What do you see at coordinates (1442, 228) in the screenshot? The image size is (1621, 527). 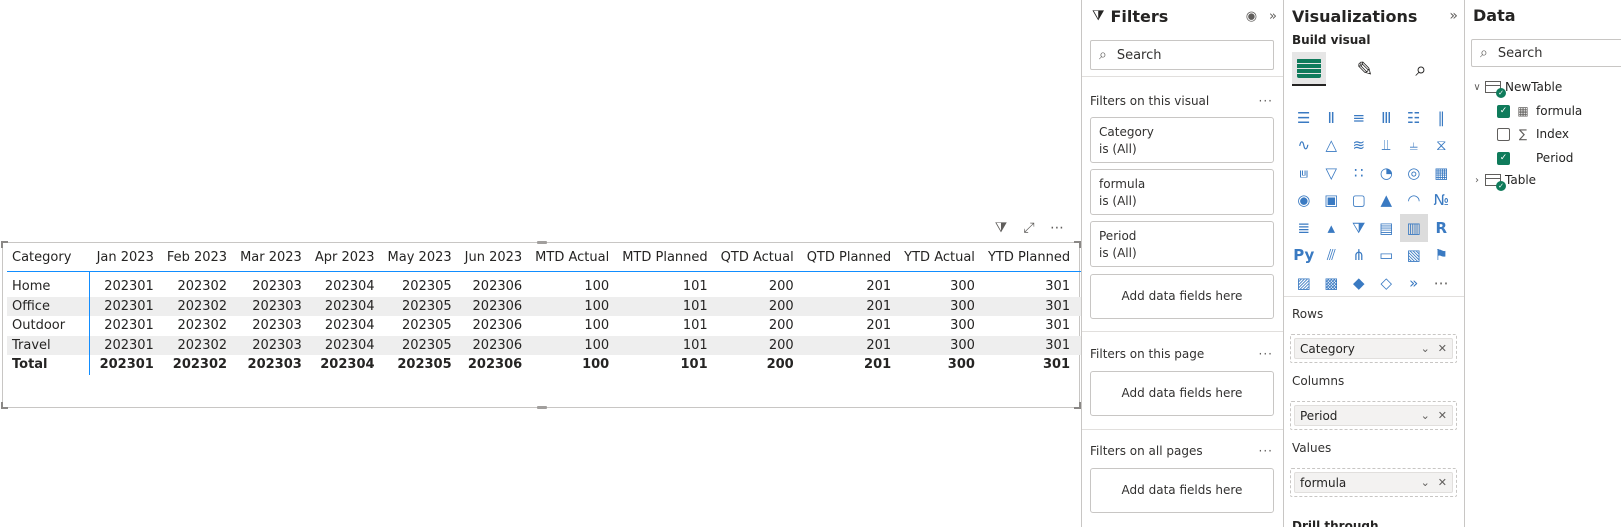 I see `r-visual-icon: R` at bounding box center [1442, 228].